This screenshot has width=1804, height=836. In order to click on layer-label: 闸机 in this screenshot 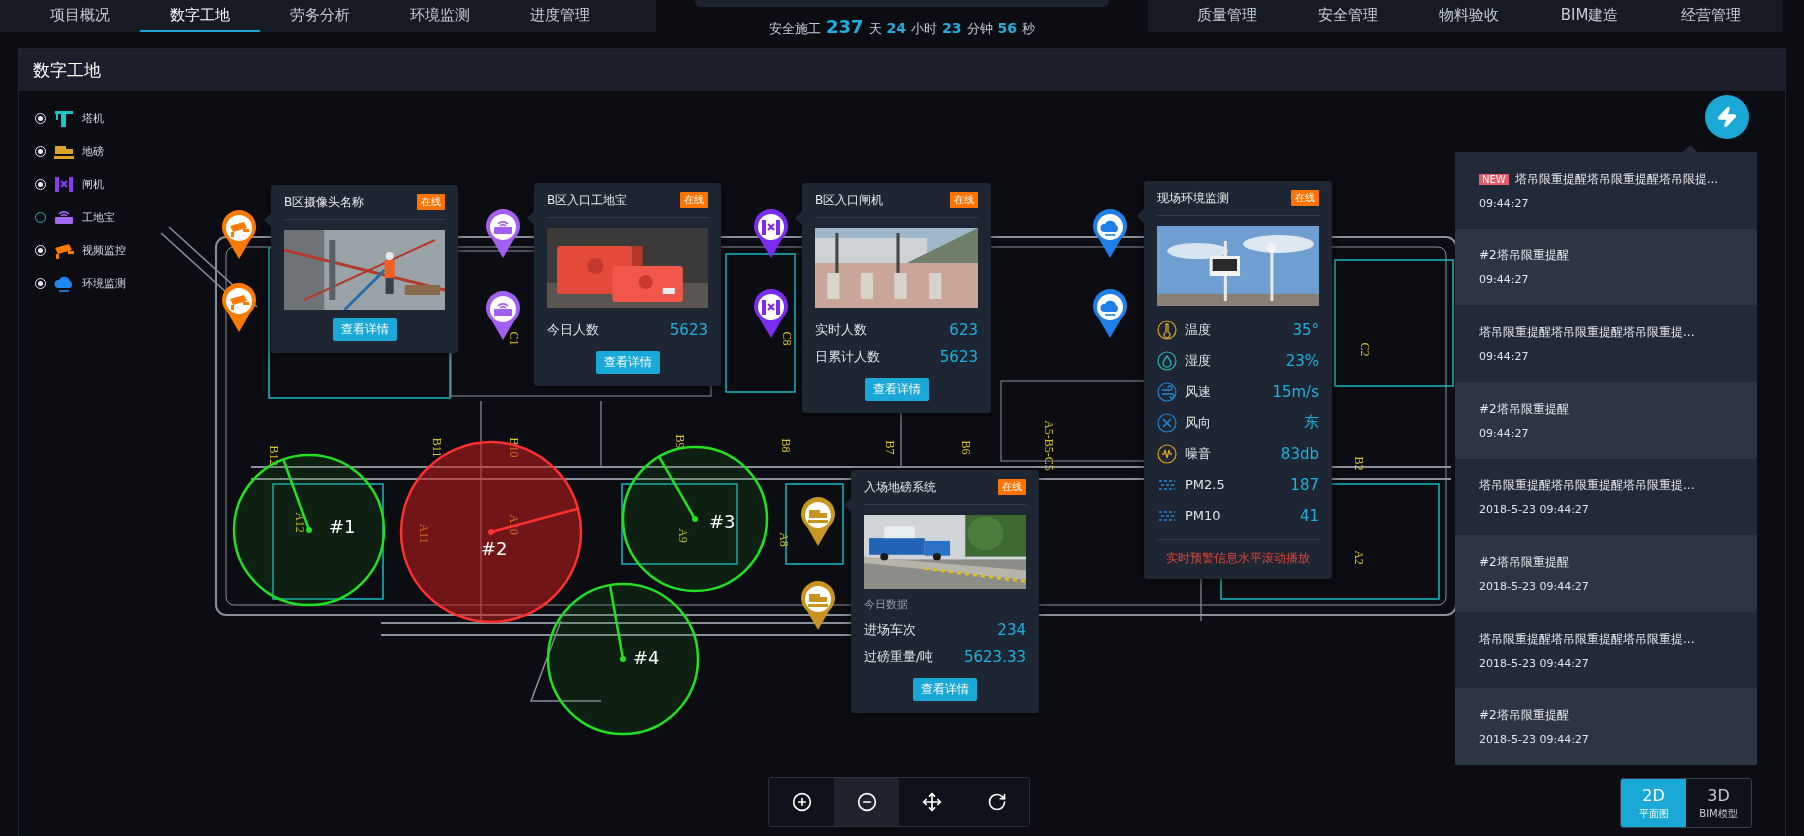, I will do `click(93, 184)`.